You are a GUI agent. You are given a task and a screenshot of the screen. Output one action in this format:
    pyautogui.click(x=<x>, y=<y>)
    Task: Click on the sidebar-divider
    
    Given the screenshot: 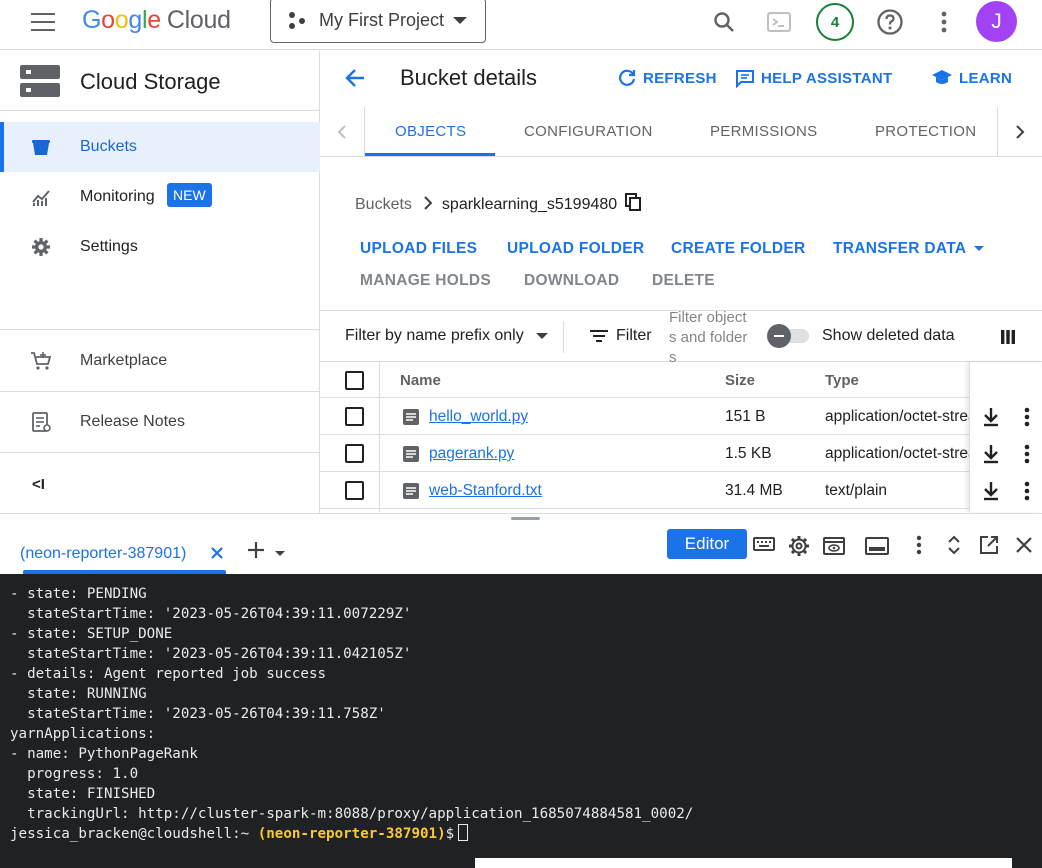 What is the action you would take?
    pyautogui.click(x=160, y=452)
    